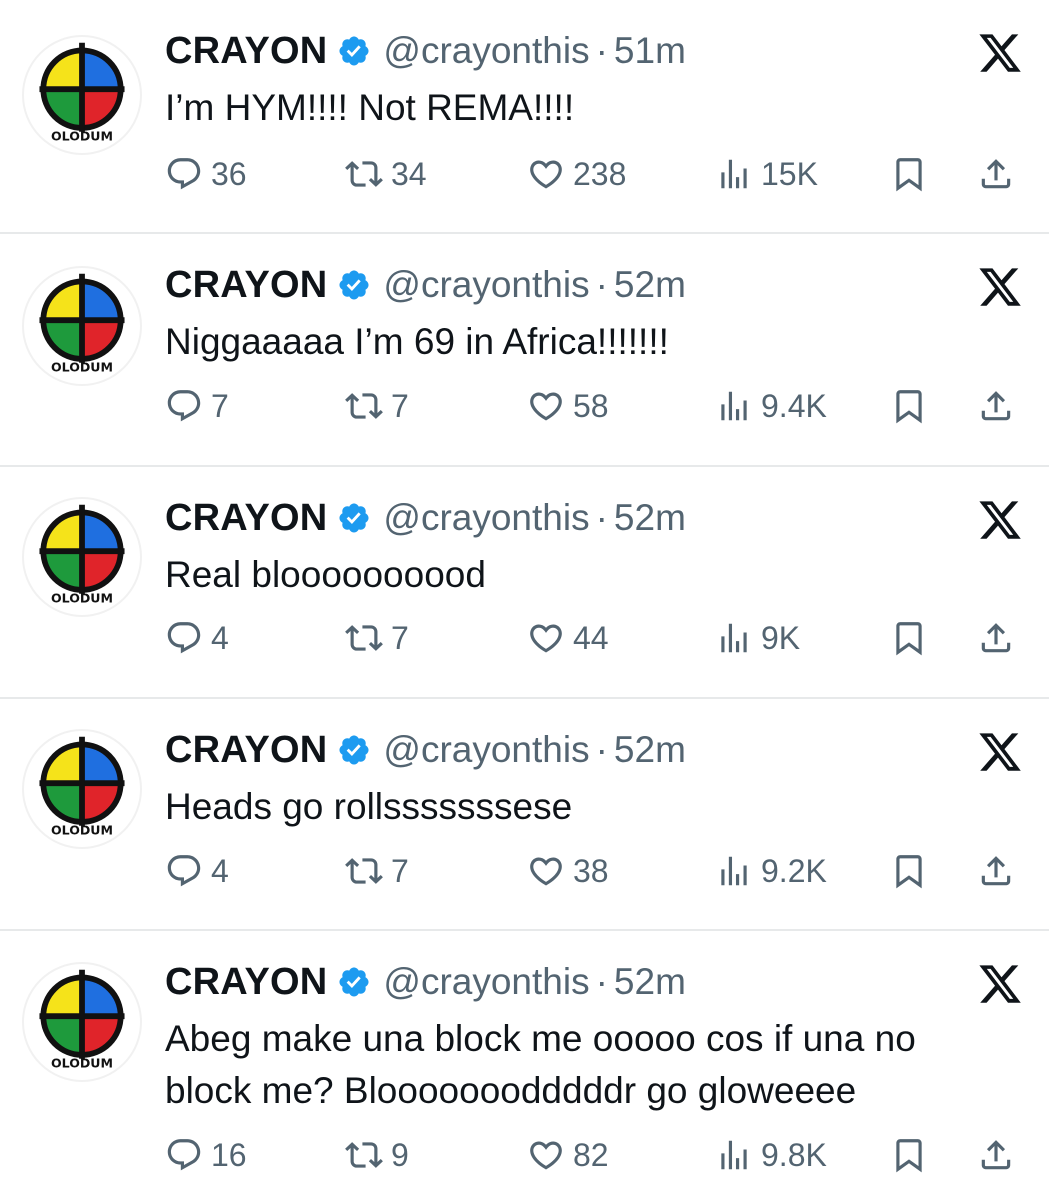  I want to click on like-count: 58, so click(591, 405).